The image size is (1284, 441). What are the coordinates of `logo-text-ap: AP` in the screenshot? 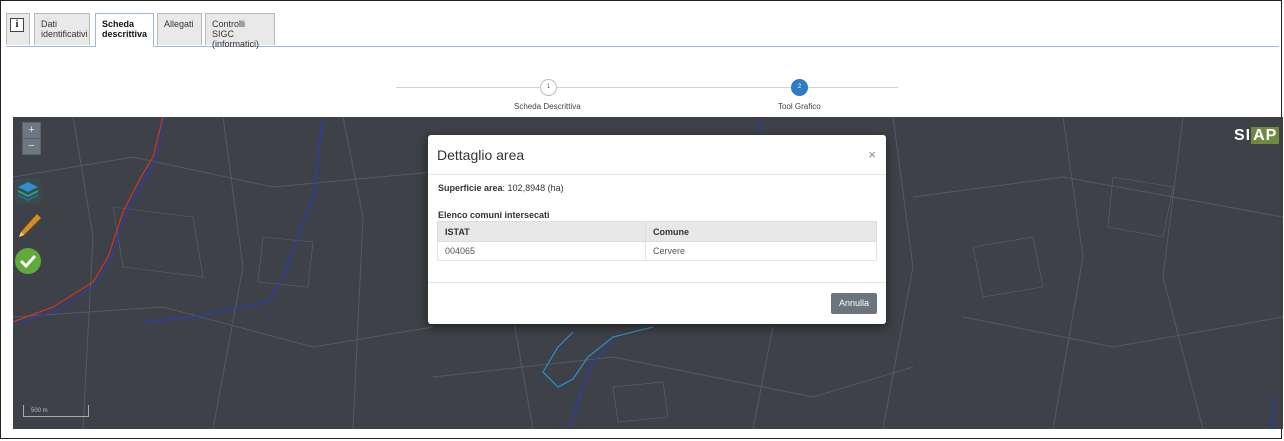 It's located at (1265, 135).